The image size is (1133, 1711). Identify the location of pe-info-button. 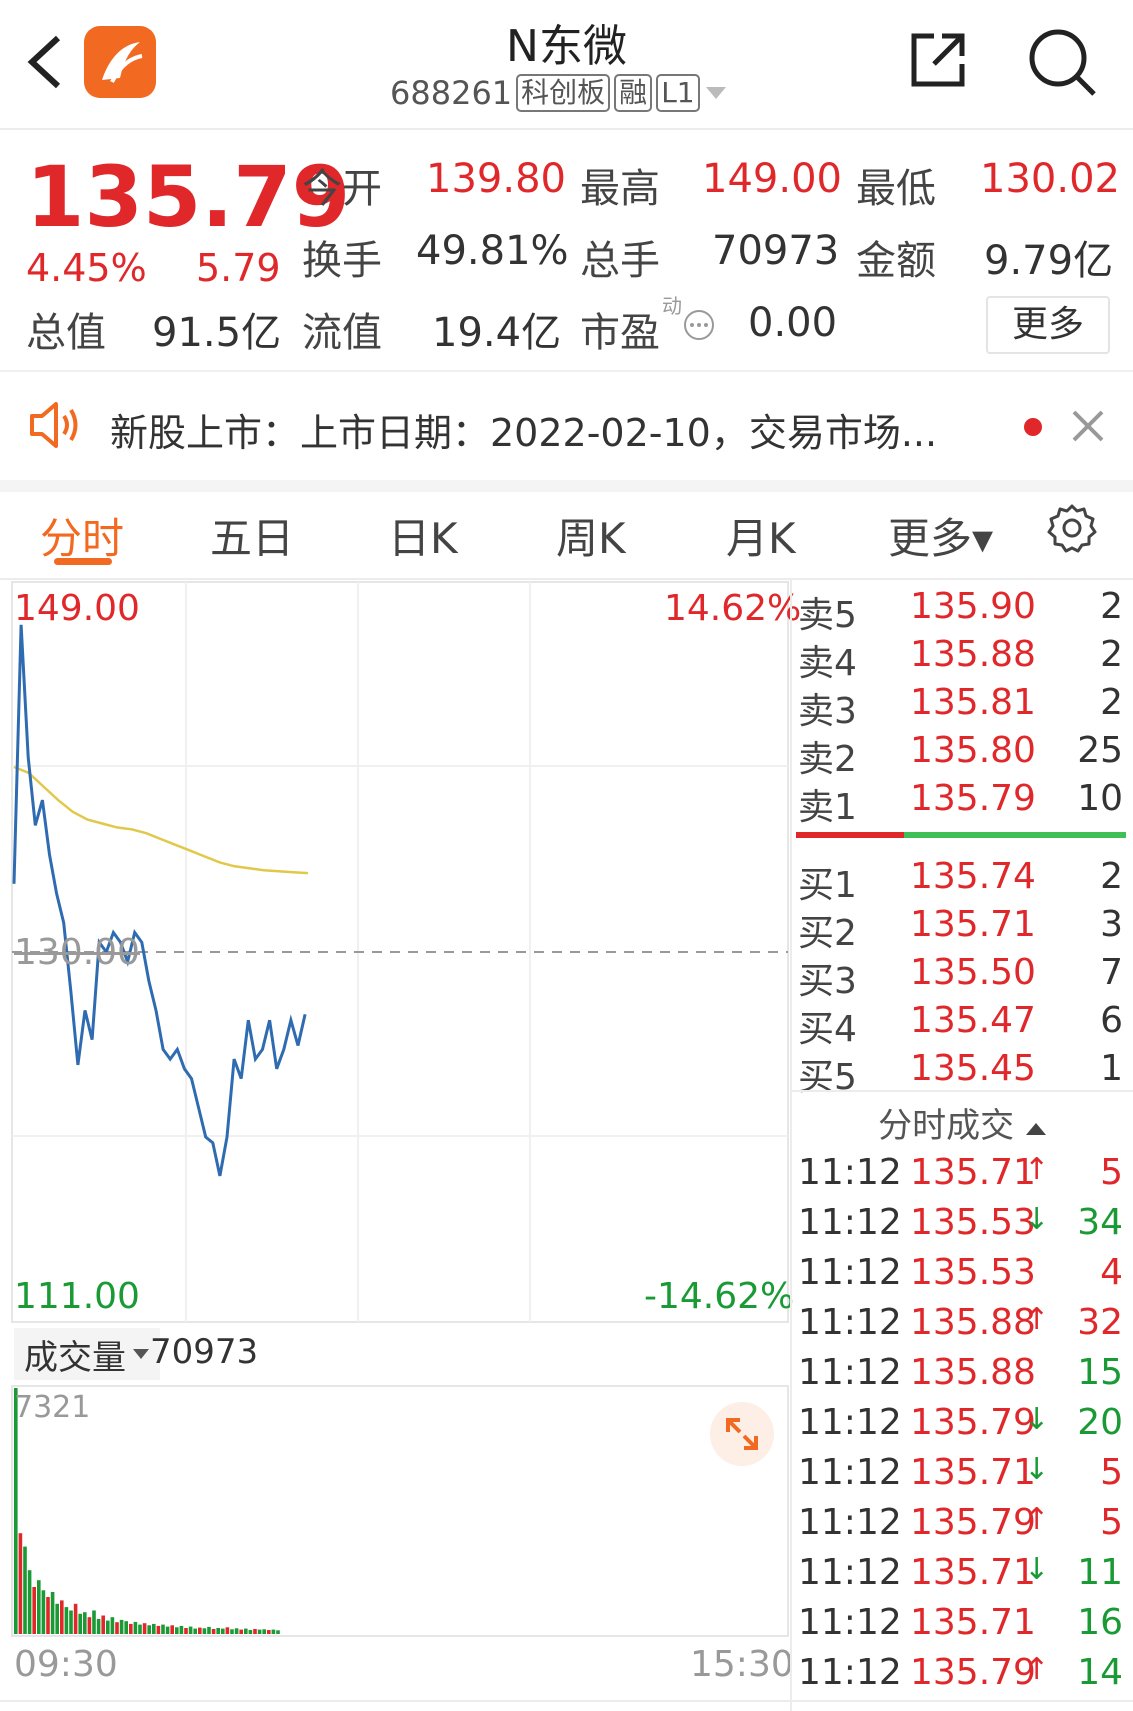
(699, 325).